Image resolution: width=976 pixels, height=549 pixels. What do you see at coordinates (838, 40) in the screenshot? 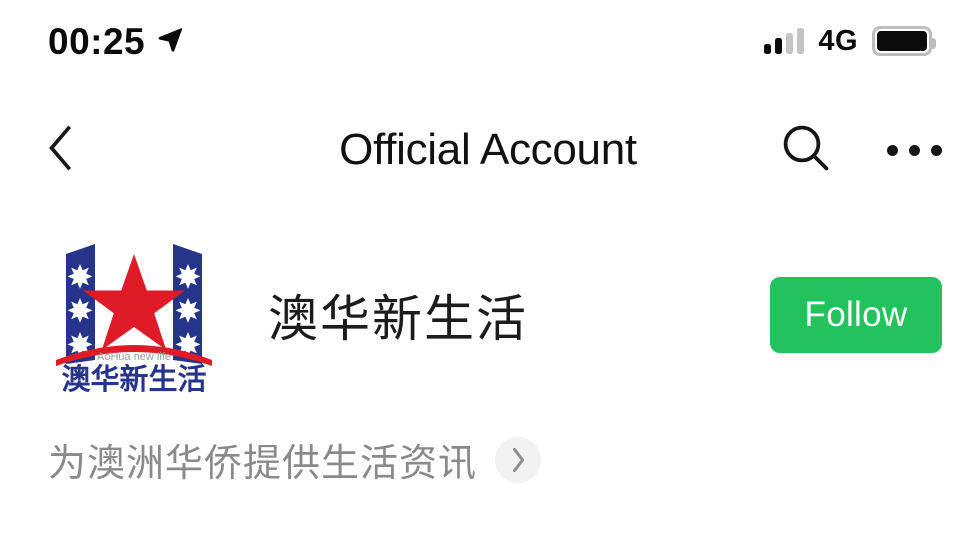
I see `network-type-label: 4G` at bounding box center [838, 40].